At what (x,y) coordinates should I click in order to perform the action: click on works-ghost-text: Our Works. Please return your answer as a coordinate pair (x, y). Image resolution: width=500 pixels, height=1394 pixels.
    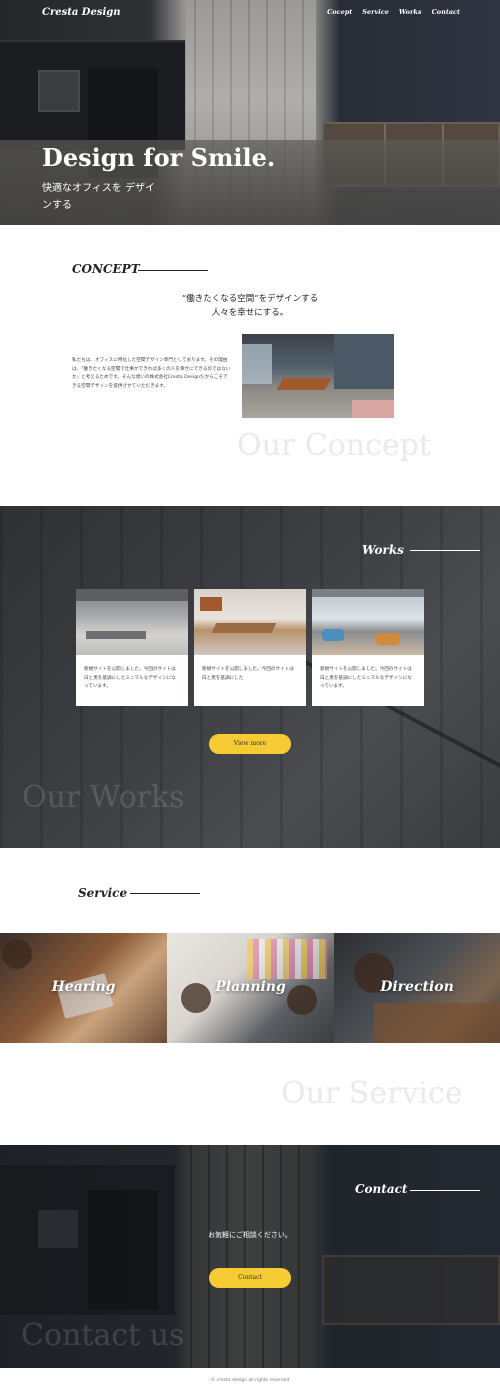
    Looking at the image, I should click on (103, 797).